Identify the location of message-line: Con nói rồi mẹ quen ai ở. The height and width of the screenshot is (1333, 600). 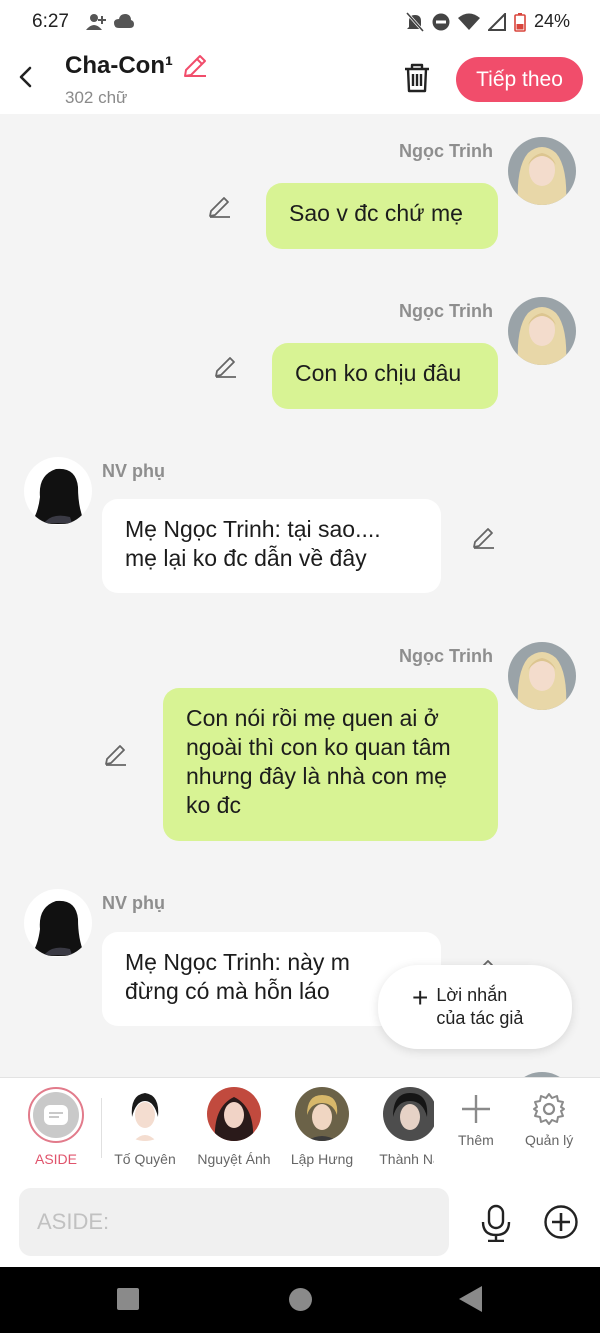
(312, 718).